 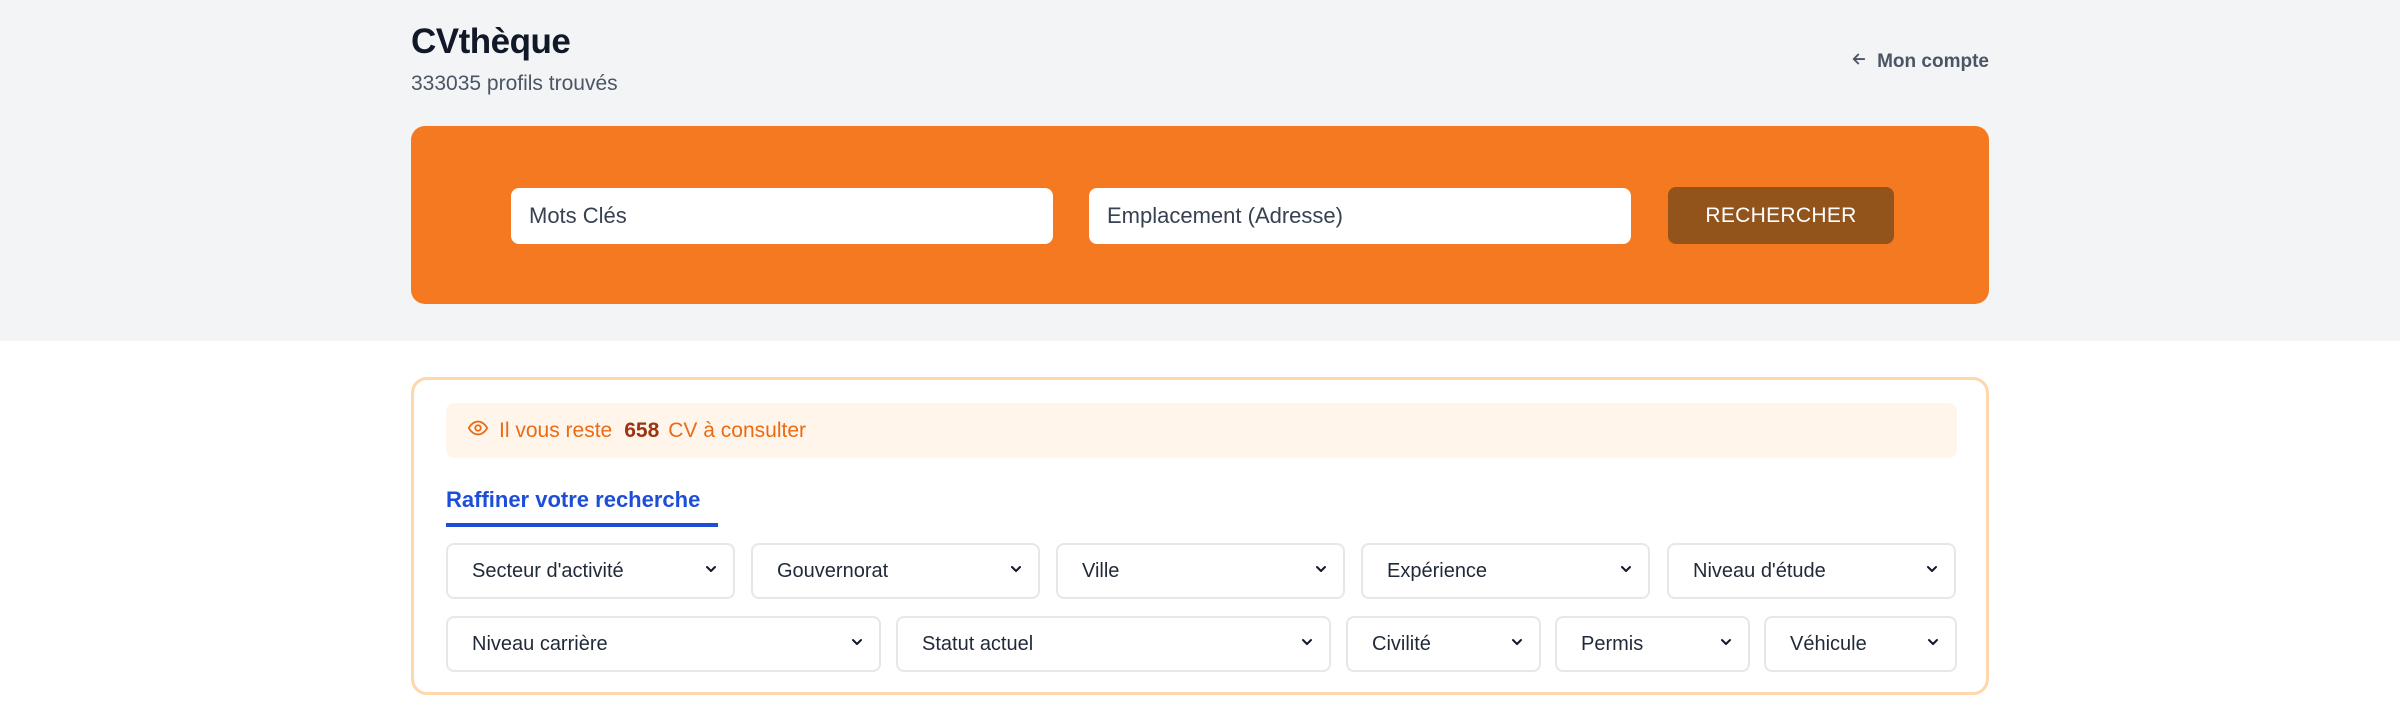 I want to click on vehicle-select-label: Véhicule, so click(x=1828, y=643).